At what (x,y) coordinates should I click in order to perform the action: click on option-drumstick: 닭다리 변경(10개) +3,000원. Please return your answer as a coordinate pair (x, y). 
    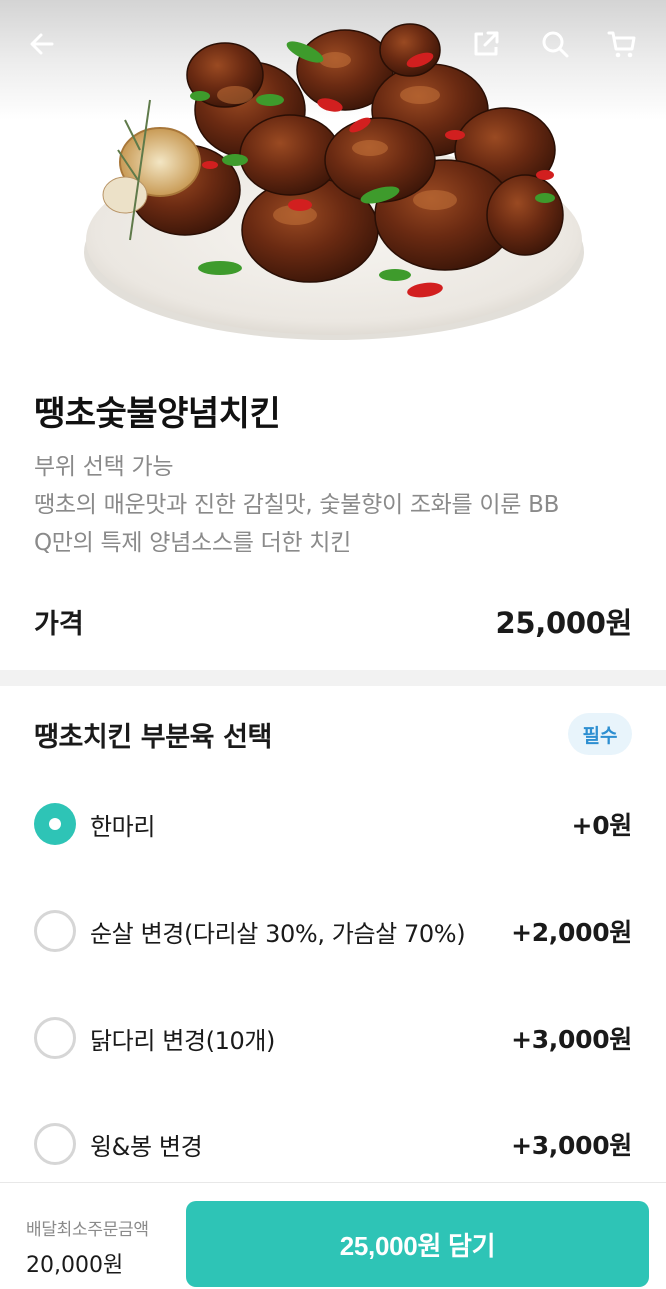
    Looking at the image, I should click on (333, 1038).